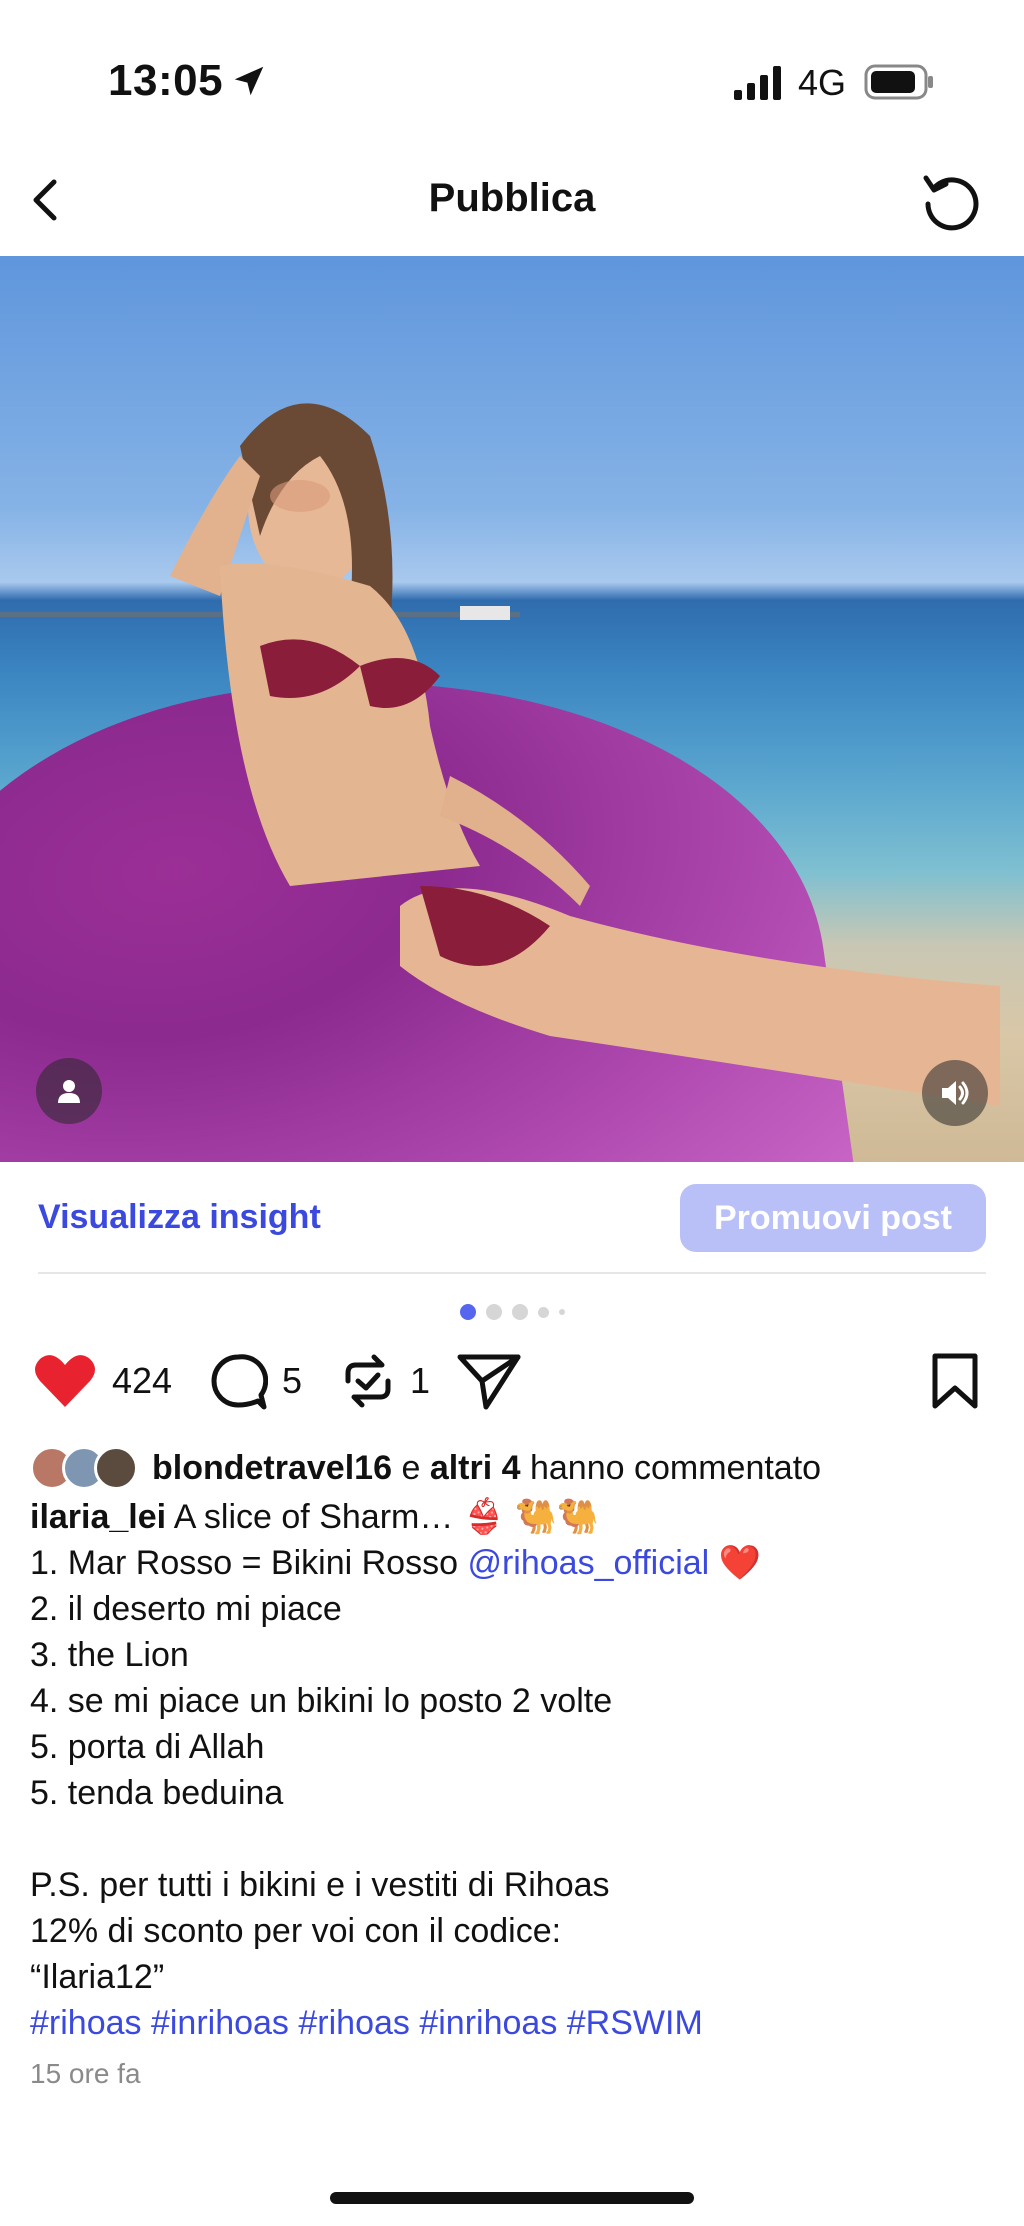 This screenshot has height=2226, width=1024. Describe the element at coordinates (157, 1793) in the screenshot. I see `caption-line-6: 5. tenda beduina` at that location.